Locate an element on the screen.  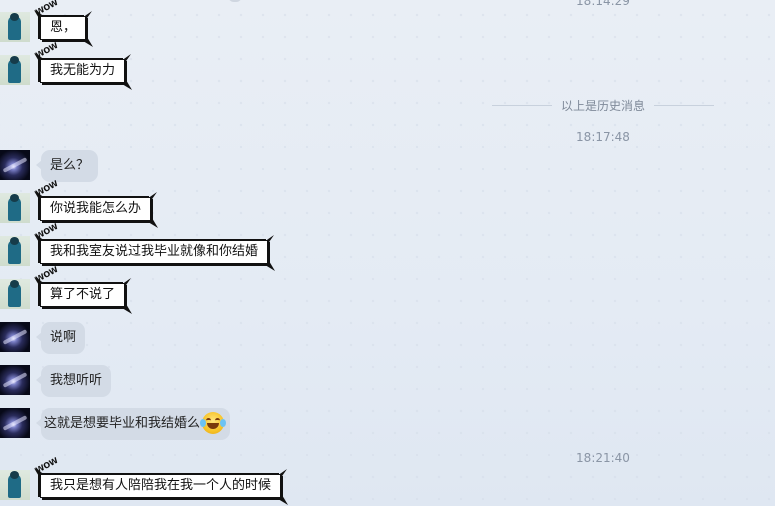
message-bubble: WOW 我只是想有人陪陪我在我一个人的时候 is located at coordinates (161, 480).